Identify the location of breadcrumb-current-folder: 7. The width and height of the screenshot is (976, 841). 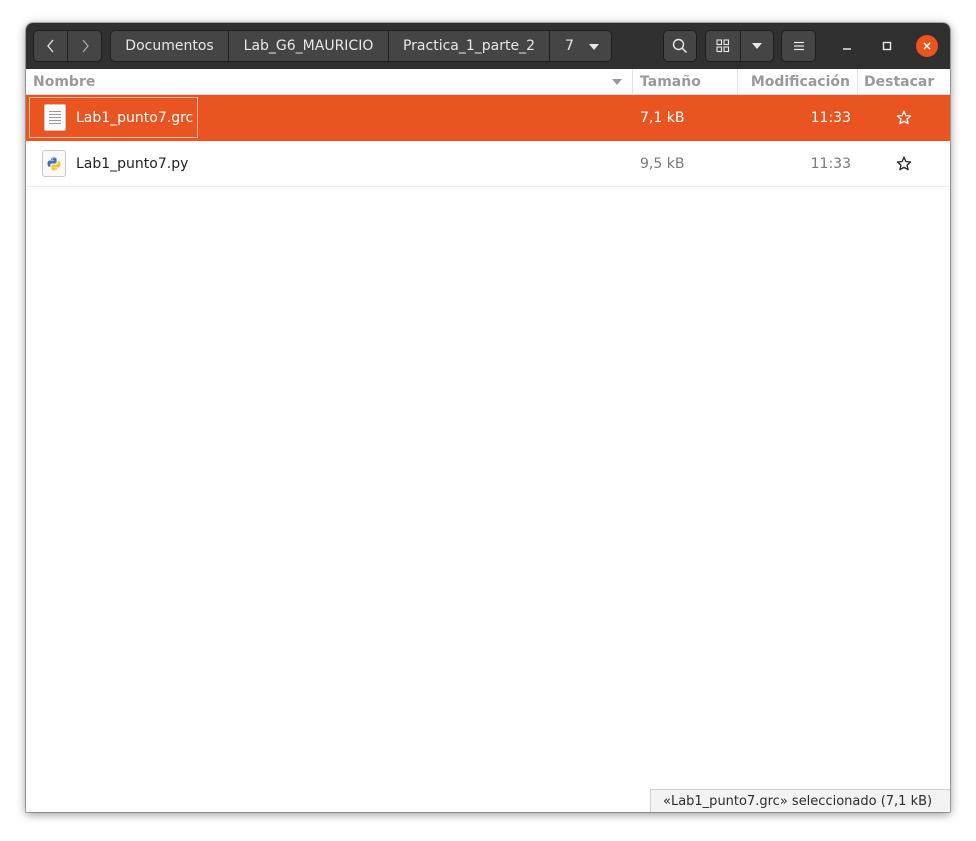
(581, 46).